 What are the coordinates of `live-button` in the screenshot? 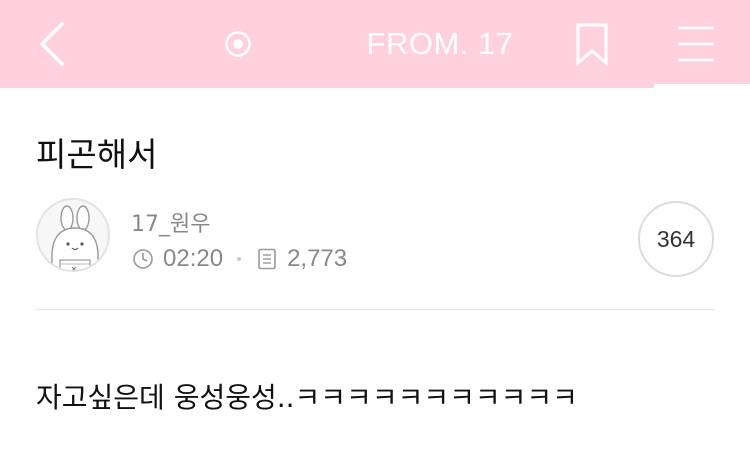 It's located at (238, 44).